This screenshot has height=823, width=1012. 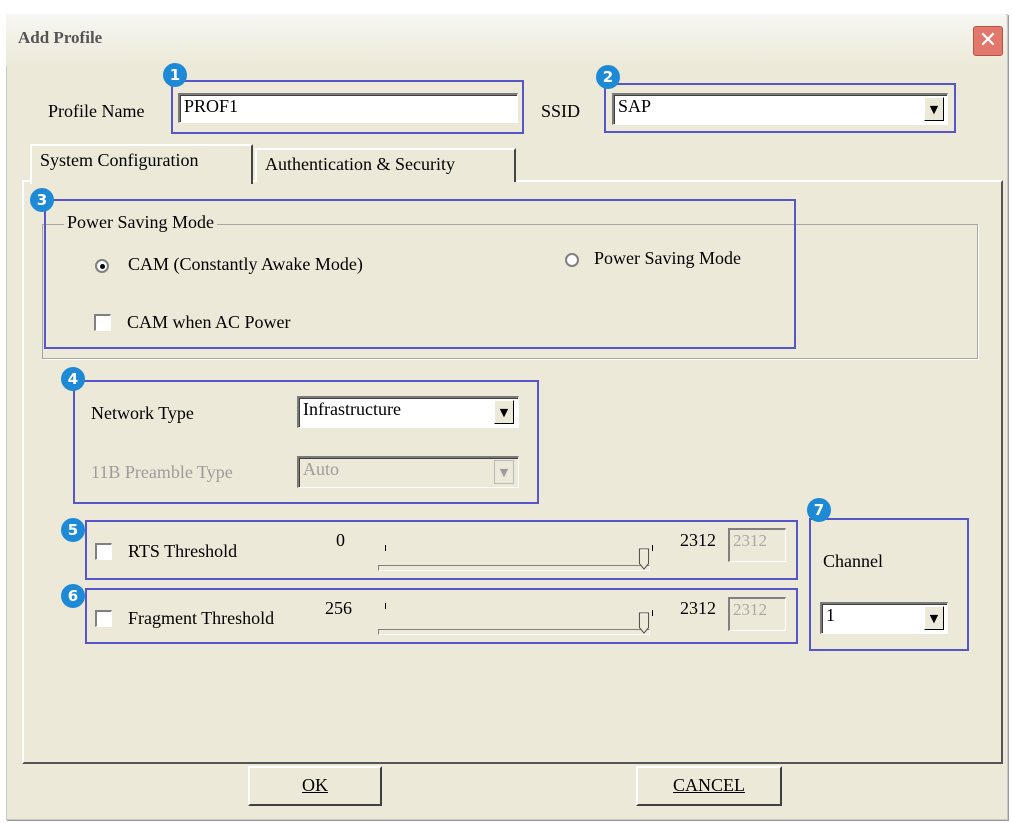 I want to click on callout-badge-4: 4, so click(x=73, y=379).